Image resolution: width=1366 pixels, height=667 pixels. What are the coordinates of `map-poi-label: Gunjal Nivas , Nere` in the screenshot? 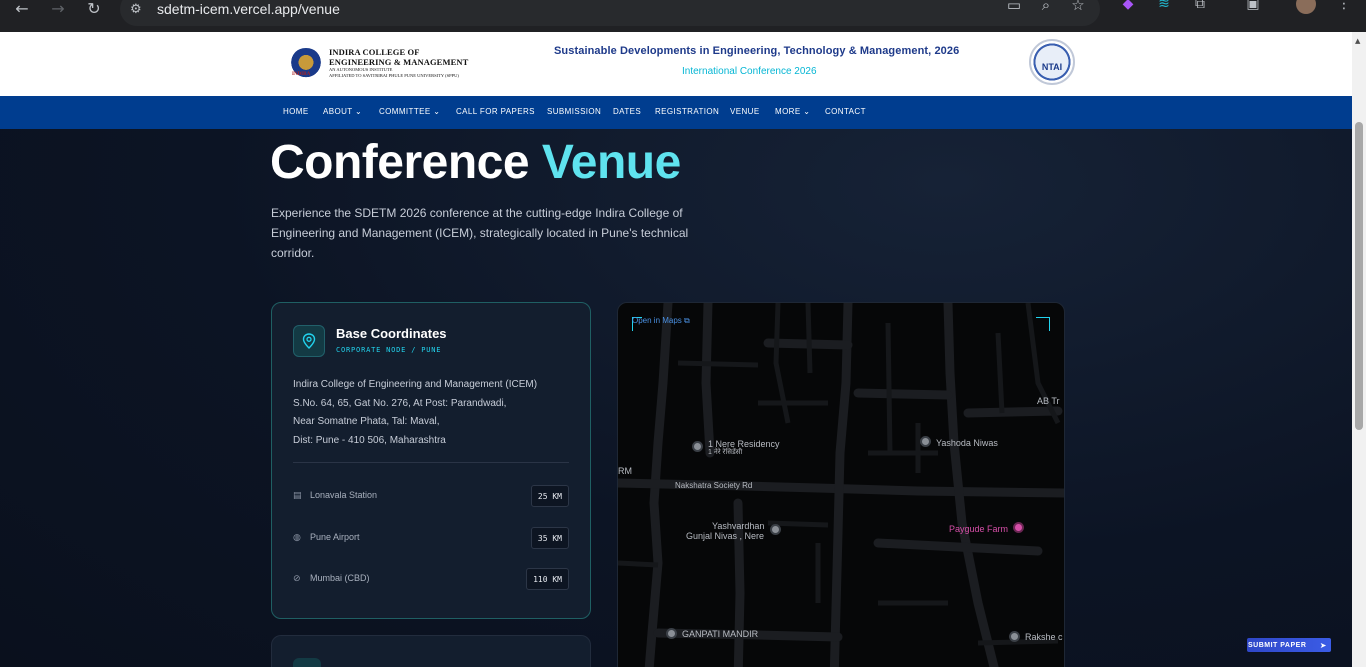 It's located at (725, 536).